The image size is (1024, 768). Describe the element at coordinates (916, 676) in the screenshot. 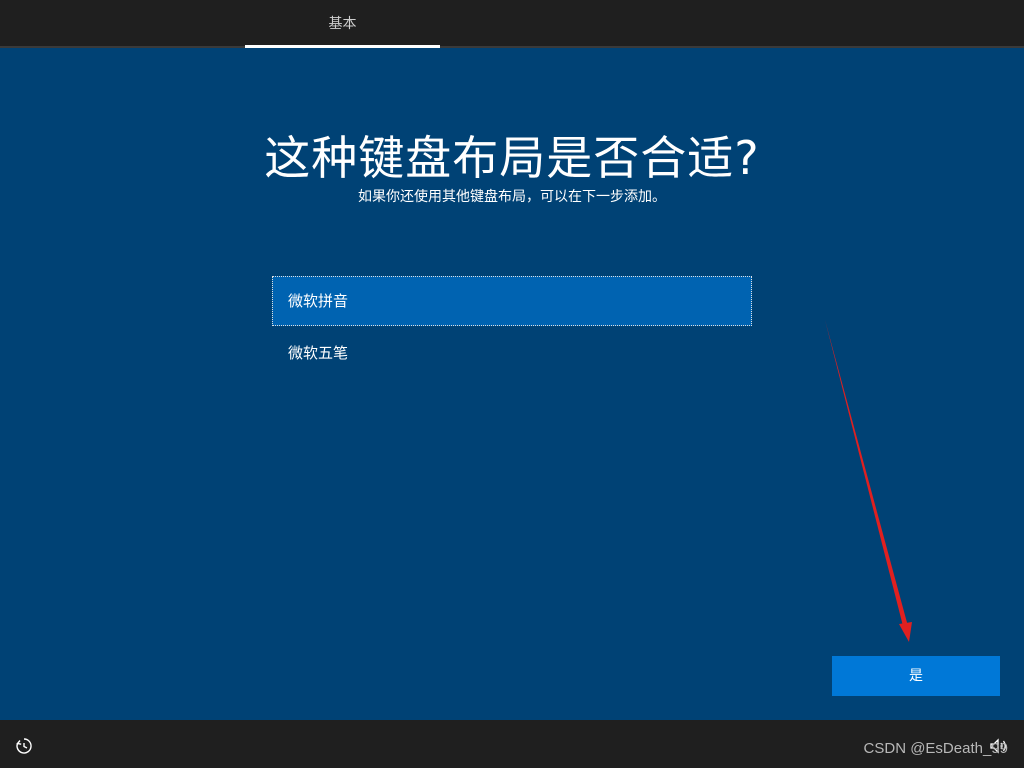

I see `yes-button: 是` at that location.